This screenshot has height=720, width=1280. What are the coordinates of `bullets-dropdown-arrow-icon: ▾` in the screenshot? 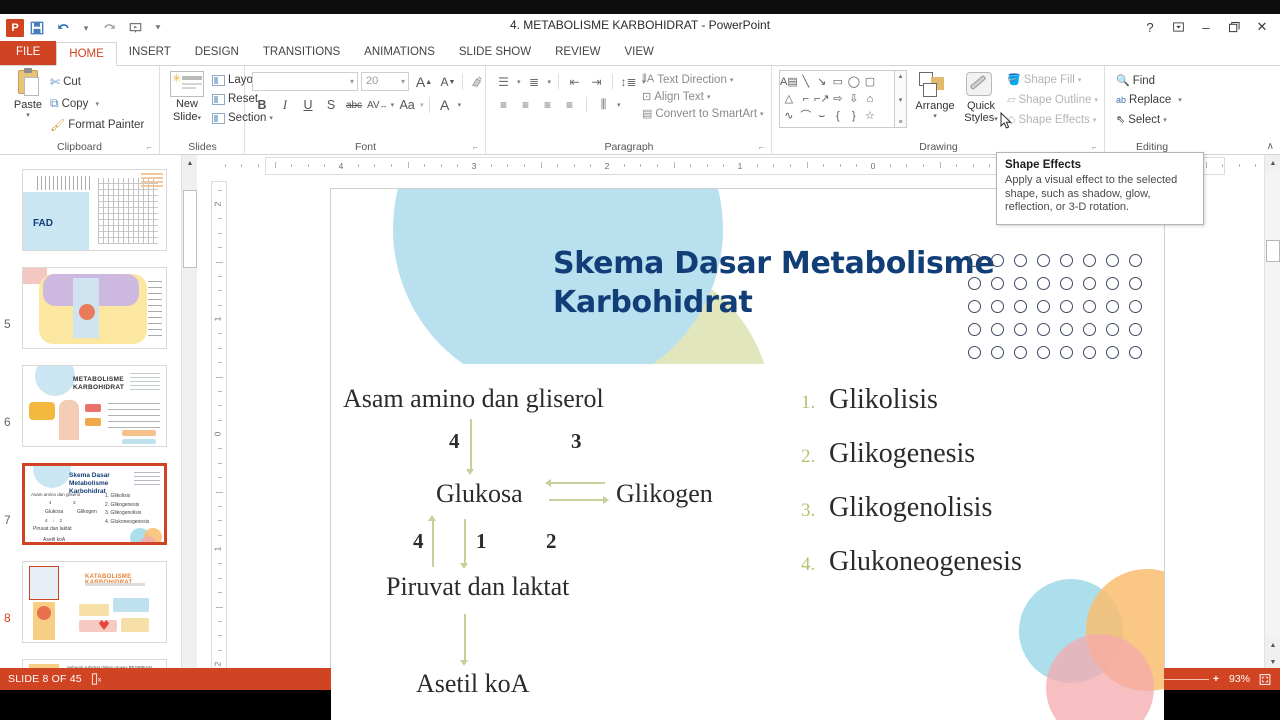 It's located at (519, 82).